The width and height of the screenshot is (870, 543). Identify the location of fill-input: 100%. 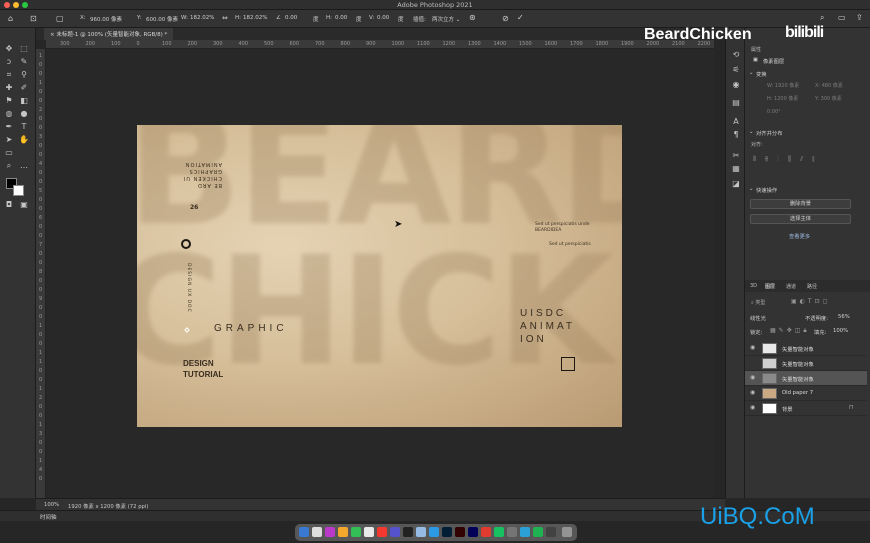
(840, 331).